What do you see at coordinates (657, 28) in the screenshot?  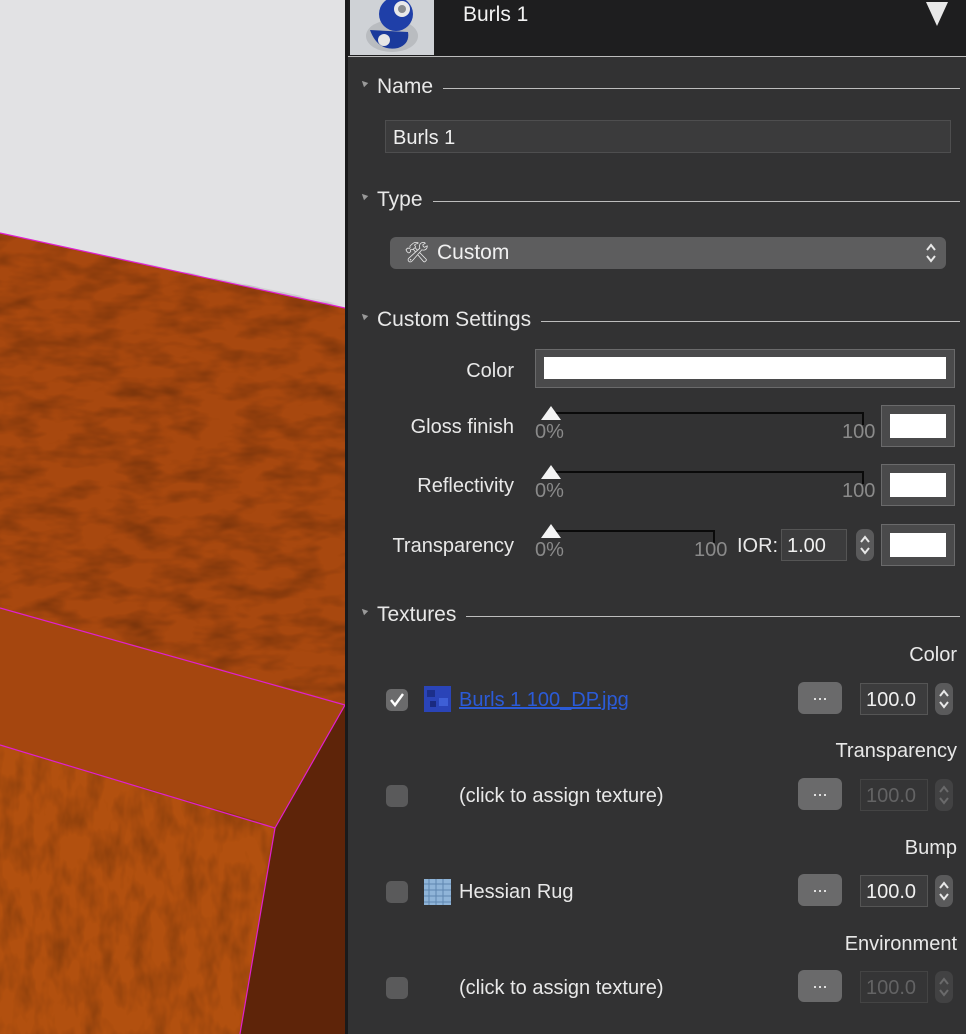 I see `material-header: Burls 1` at bounding box center [657, 28].